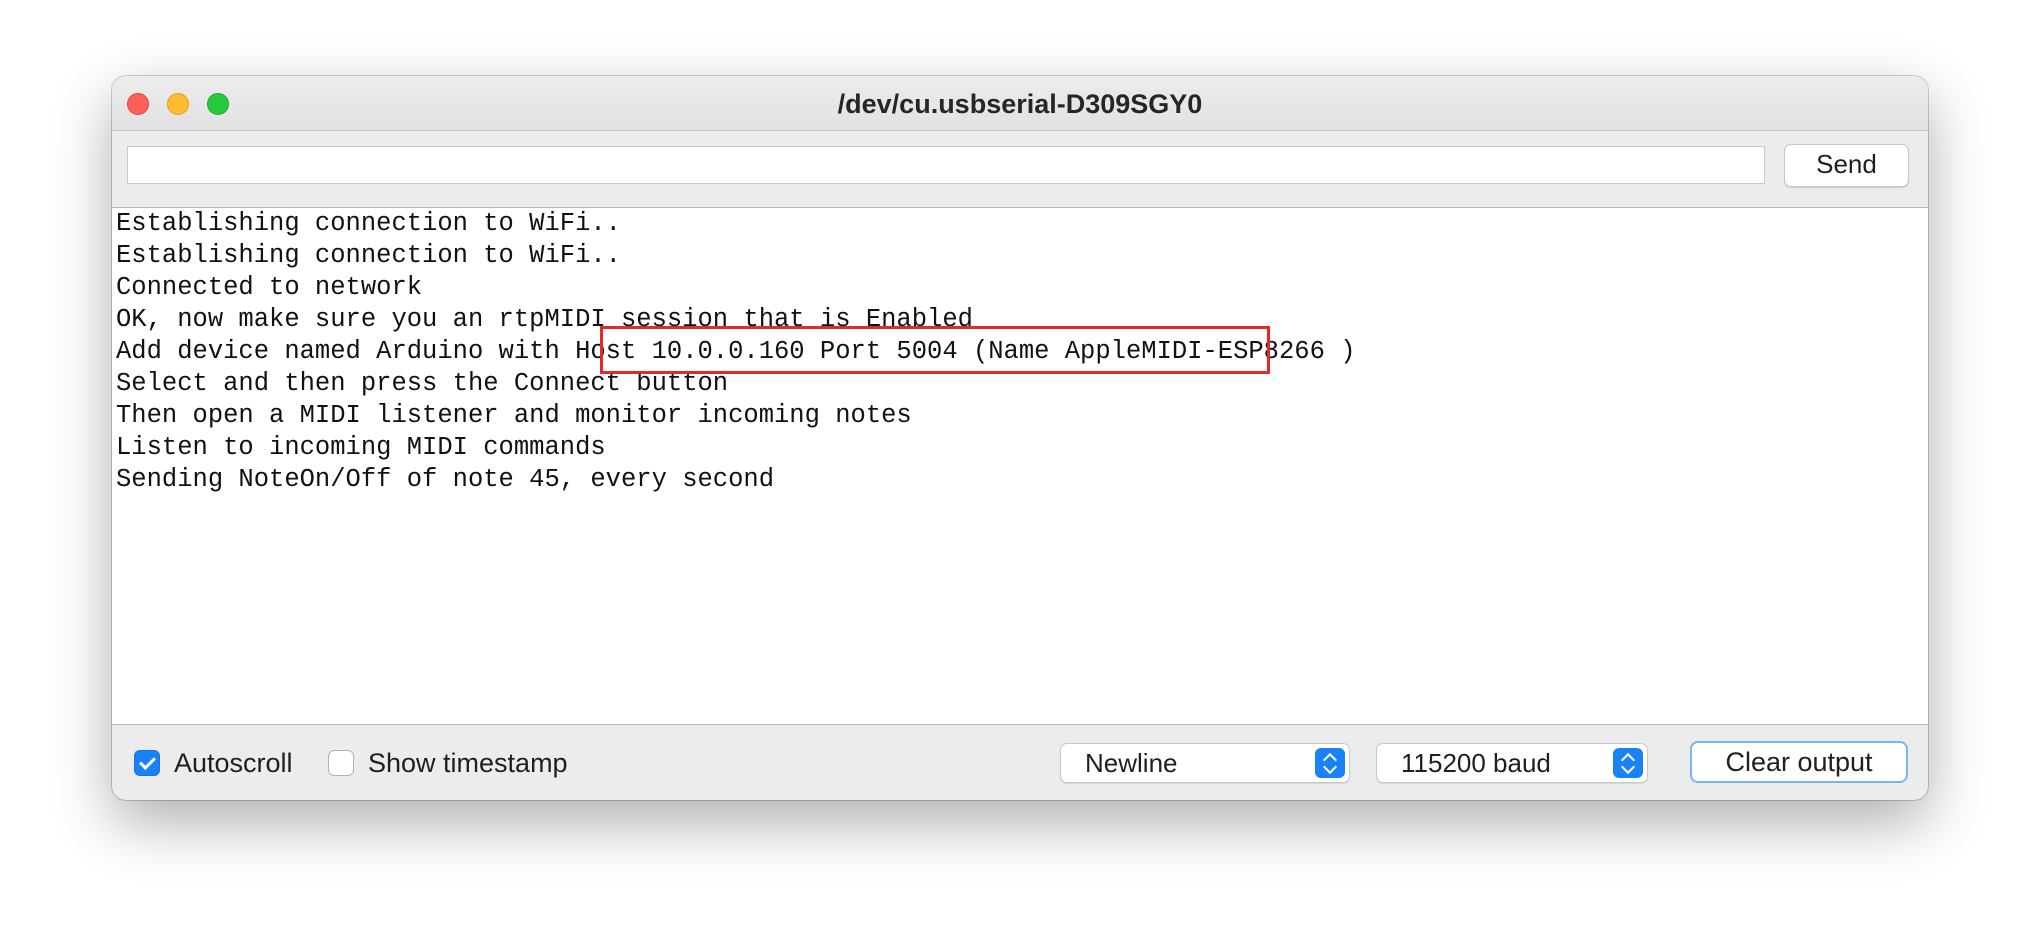  I want to click on baud-rate-value: 115200 baud, so click(1476, 763).